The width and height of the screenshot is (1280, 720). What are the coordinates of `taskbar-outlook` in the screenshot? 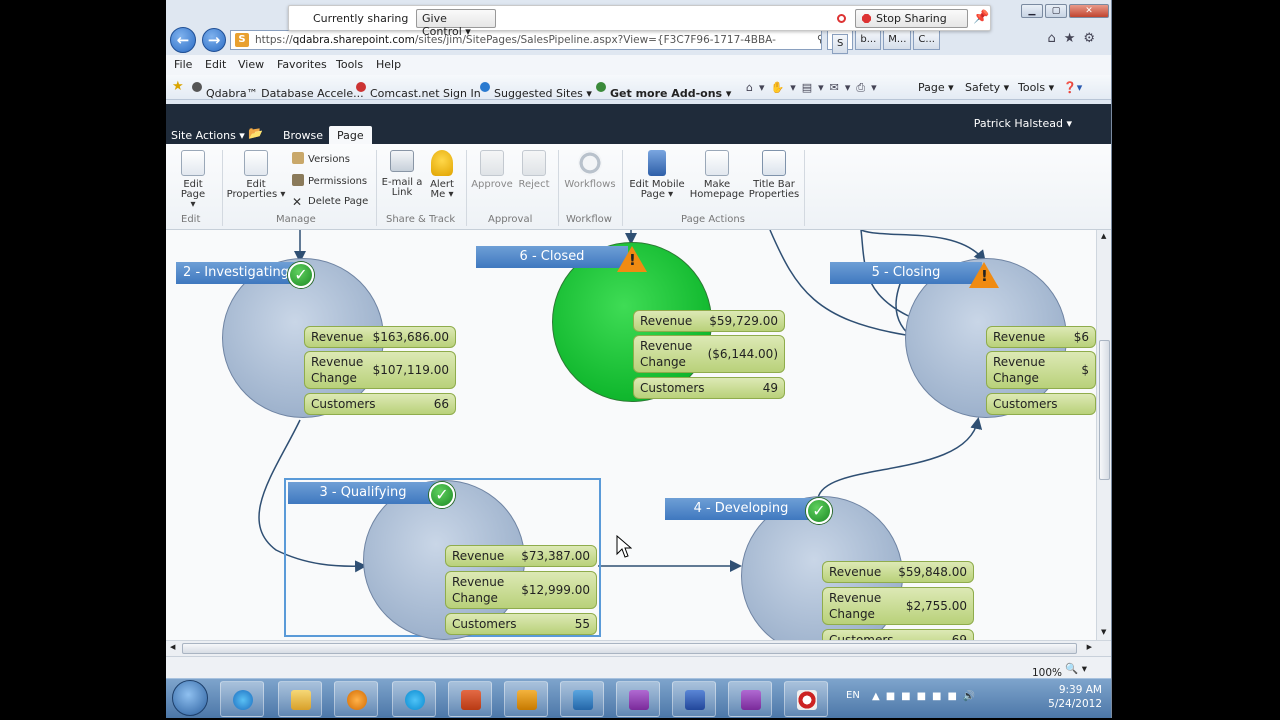 It's located at (526, 699).